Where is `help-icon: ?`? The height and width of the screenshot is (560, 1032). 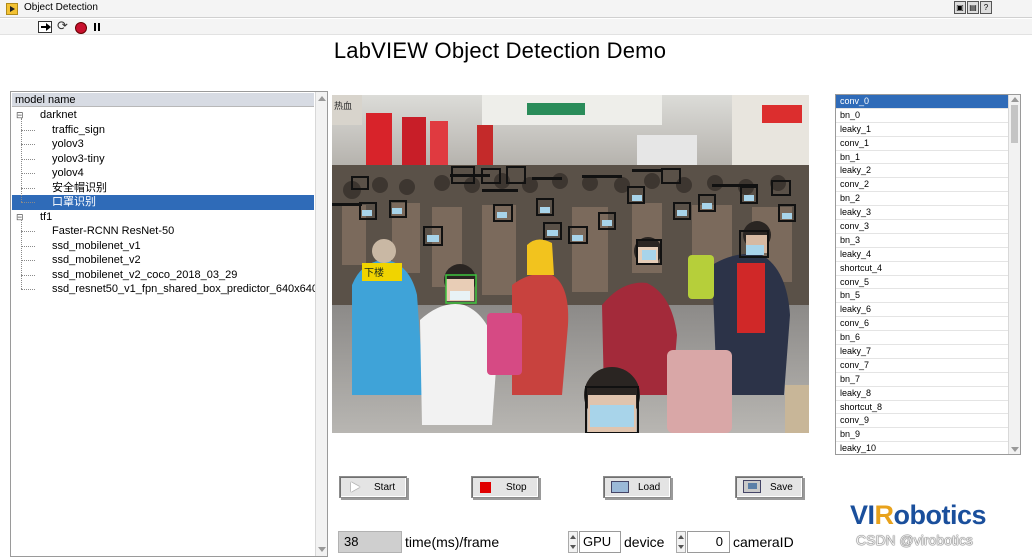
help-icon: ? is located at coordinates (986, 7).